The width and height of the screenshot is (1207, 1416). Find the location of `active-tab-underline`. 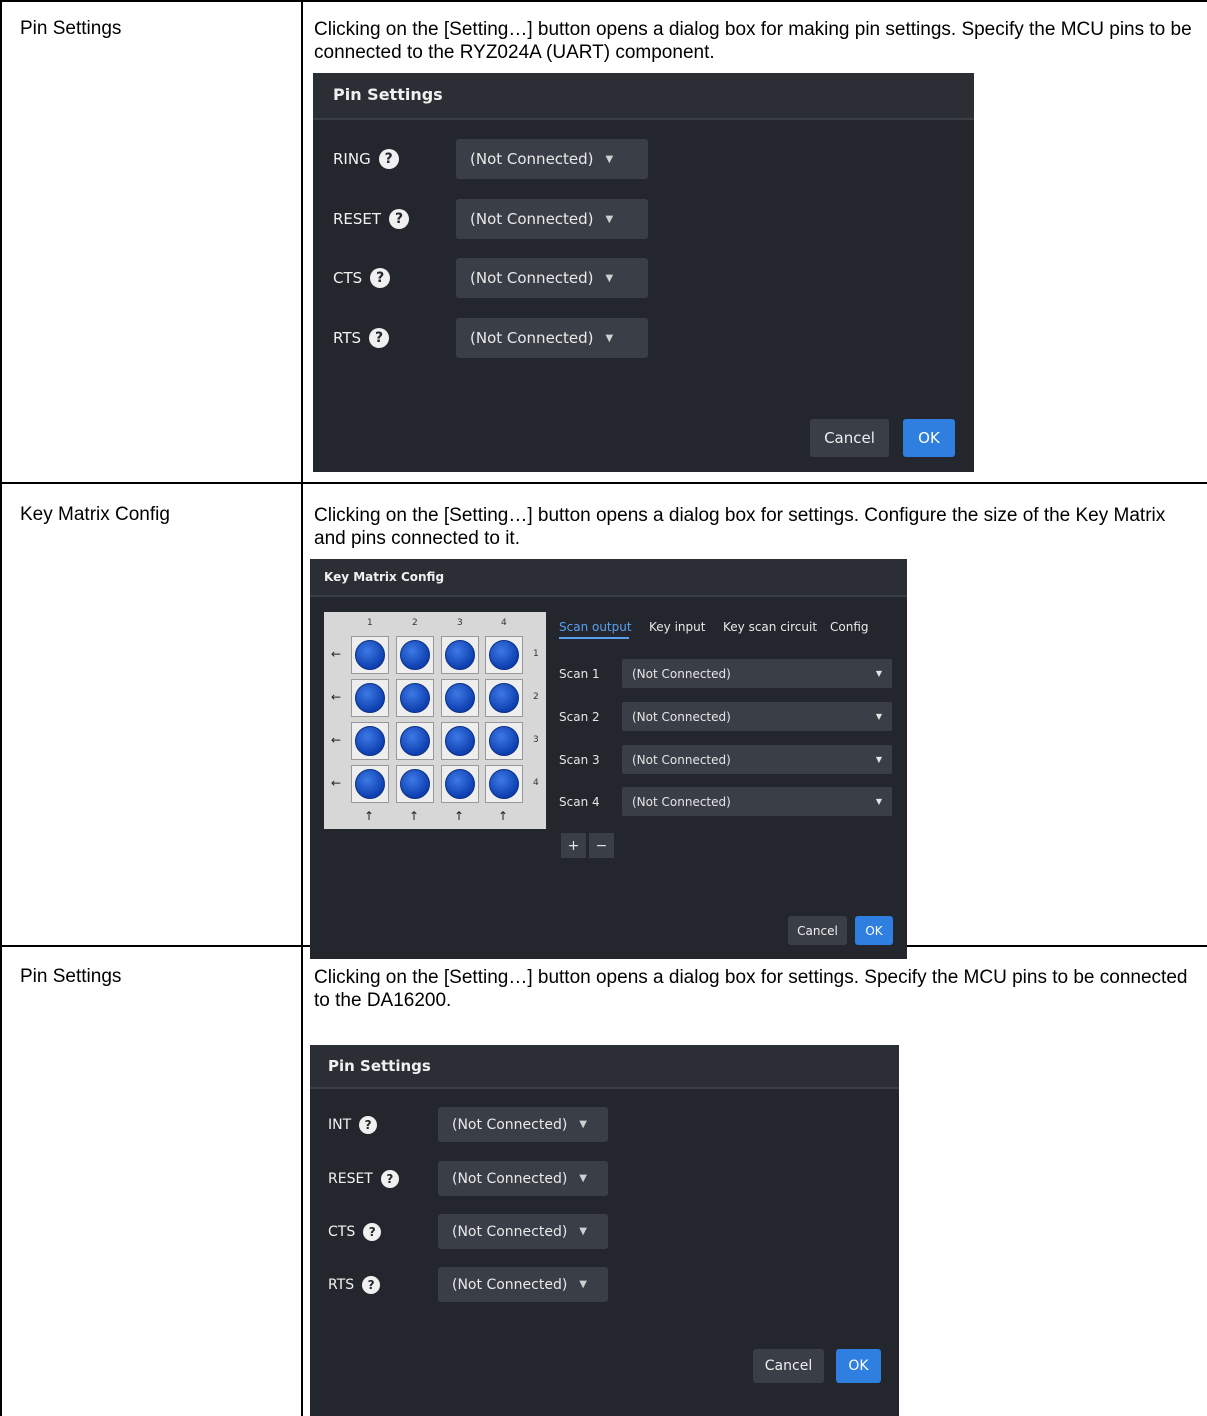

active-tab-underline is located at coordinates (594, 638).